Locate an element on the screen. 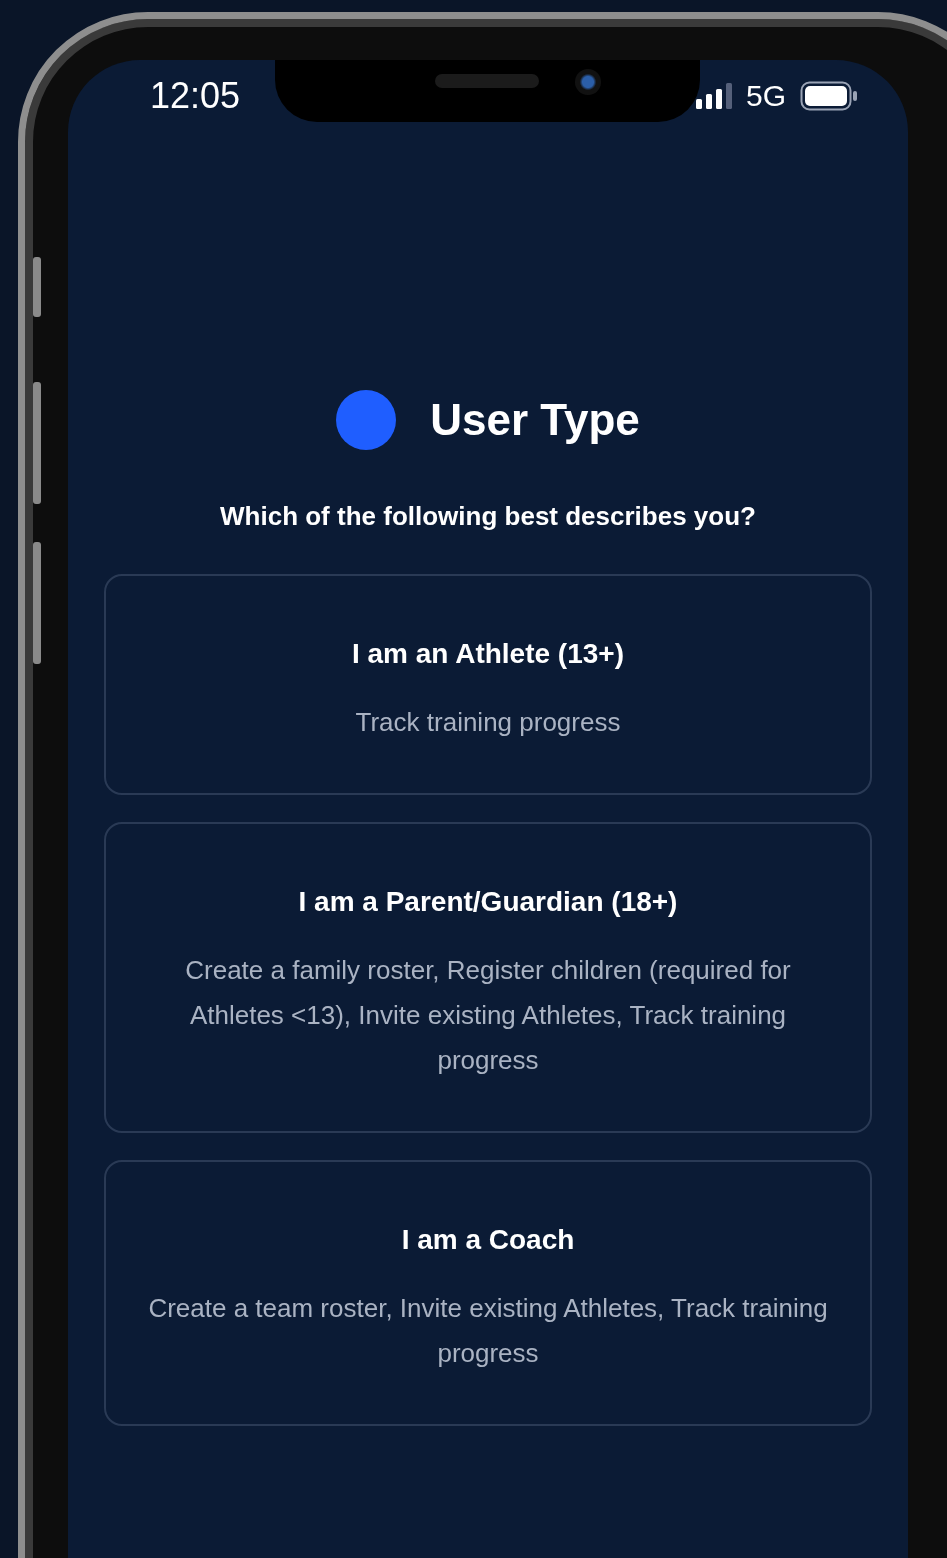 This screenshot has width=947, height=1558. page-subtitle: Which of the following best describes you? is located at coordinates (488, 516).